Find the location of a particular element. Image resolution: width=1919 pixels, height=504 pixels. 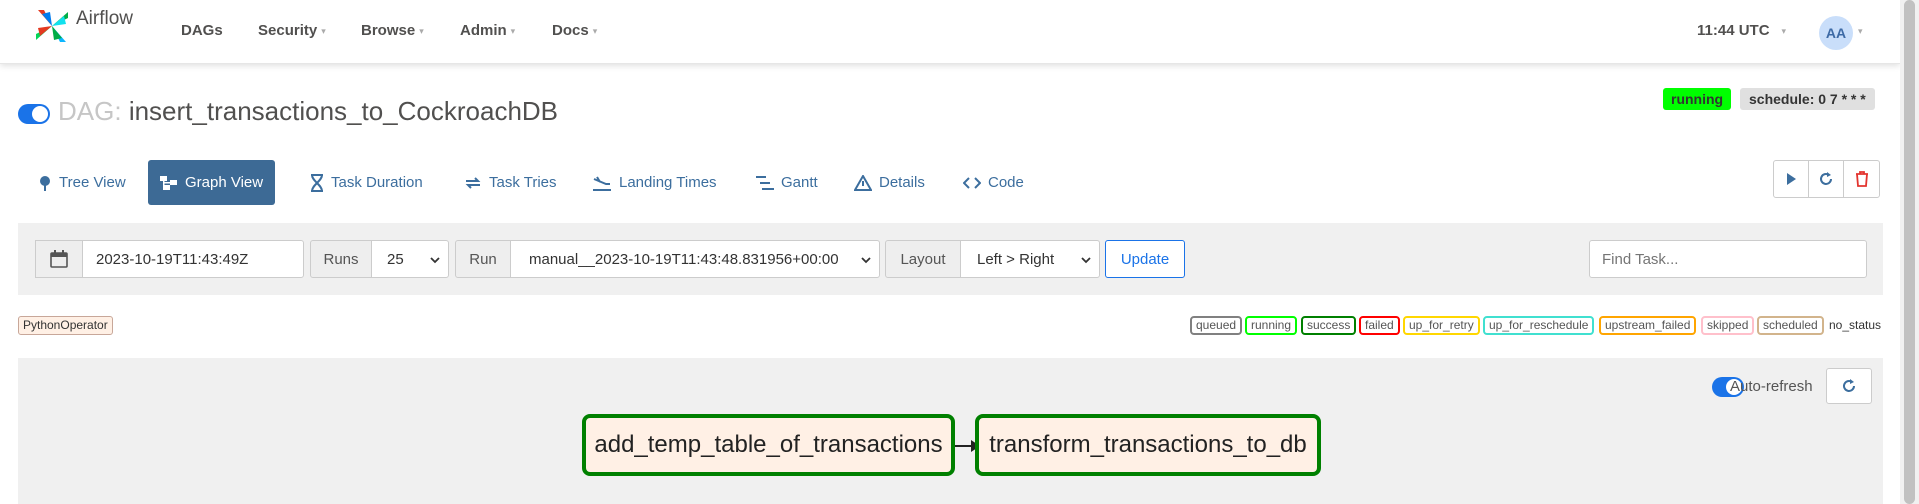

brand-name: Airflow is located at coordinates (105, 18).